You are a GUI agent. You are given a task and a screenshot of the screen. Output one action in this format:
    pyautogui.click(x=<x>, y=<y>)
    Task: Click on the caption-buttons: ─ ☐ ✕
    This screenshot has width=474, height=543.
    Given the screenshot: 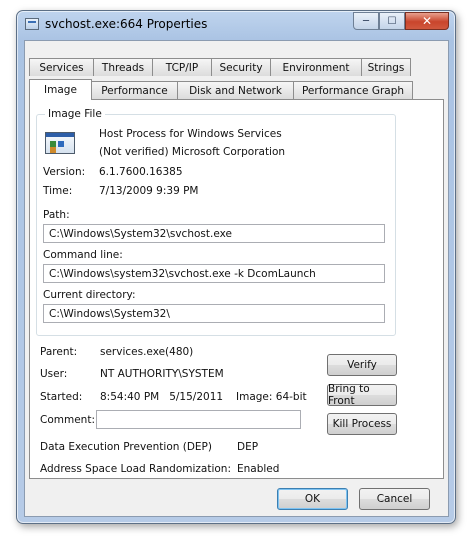 What is the action you would take?
    pyautogui.click(x=401, y=21)
    